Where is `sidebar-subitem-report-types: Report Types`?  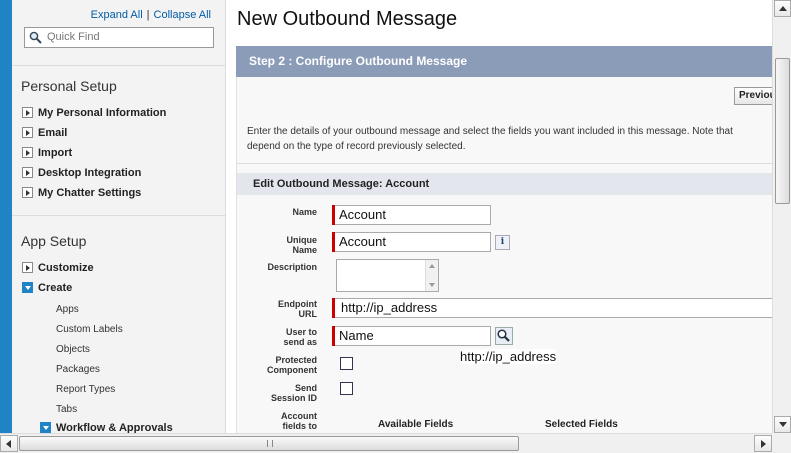
sidebar-subitem-report-types: Report Types is located at coordinates (85, 389).